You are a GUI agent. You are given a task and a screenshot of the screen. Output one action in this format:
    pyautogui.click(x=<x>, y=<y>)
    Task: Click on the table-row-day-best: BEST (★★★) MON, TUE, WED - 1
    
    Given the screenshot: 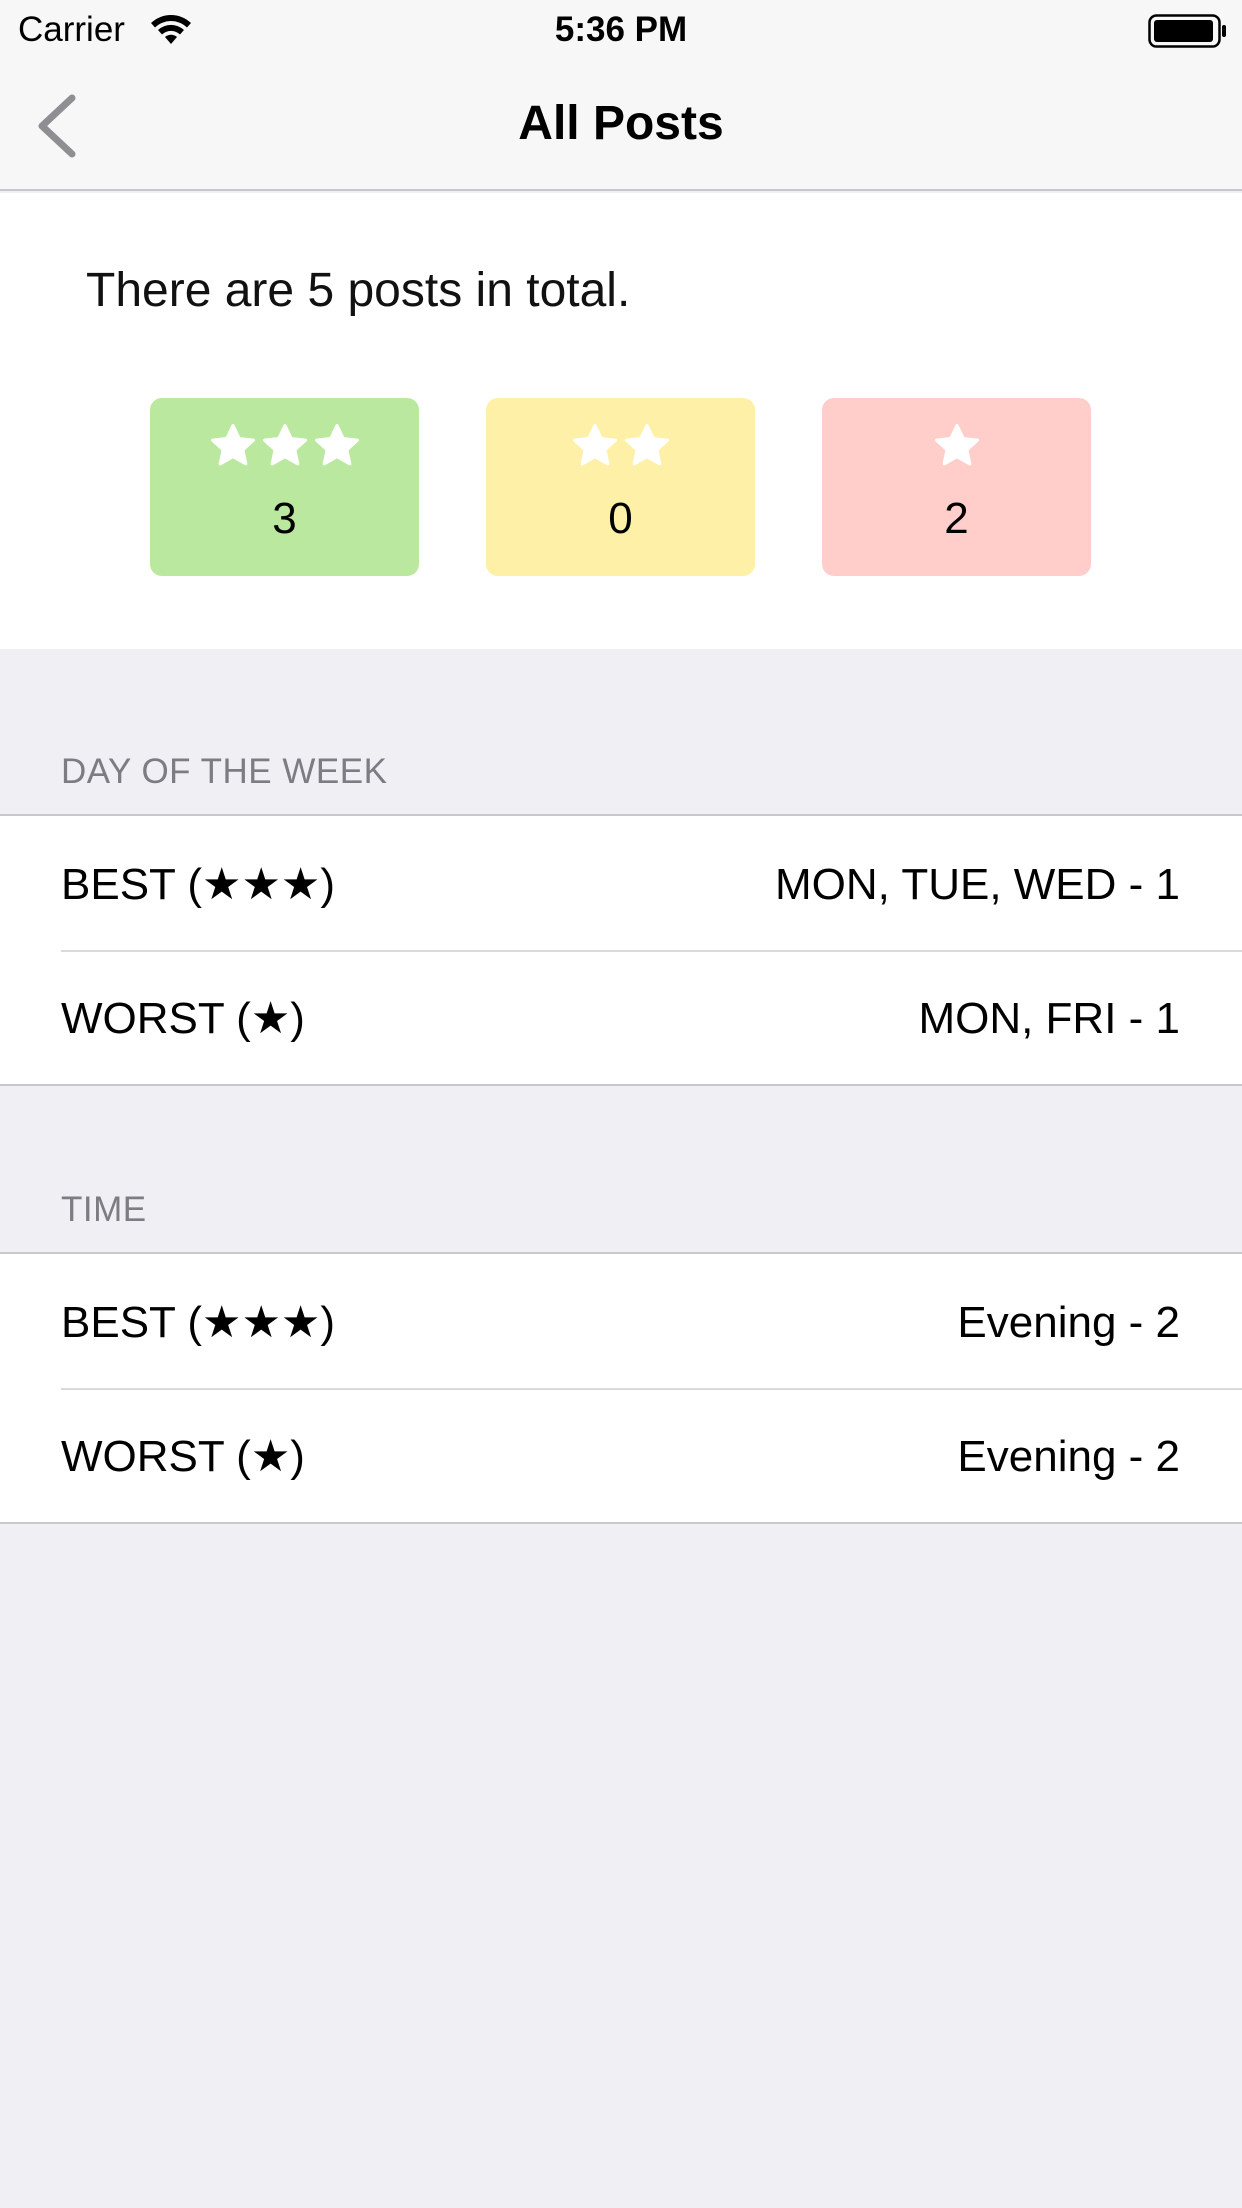 What is the action you would take?
    pyautogui.click(x=621, y=883)
    